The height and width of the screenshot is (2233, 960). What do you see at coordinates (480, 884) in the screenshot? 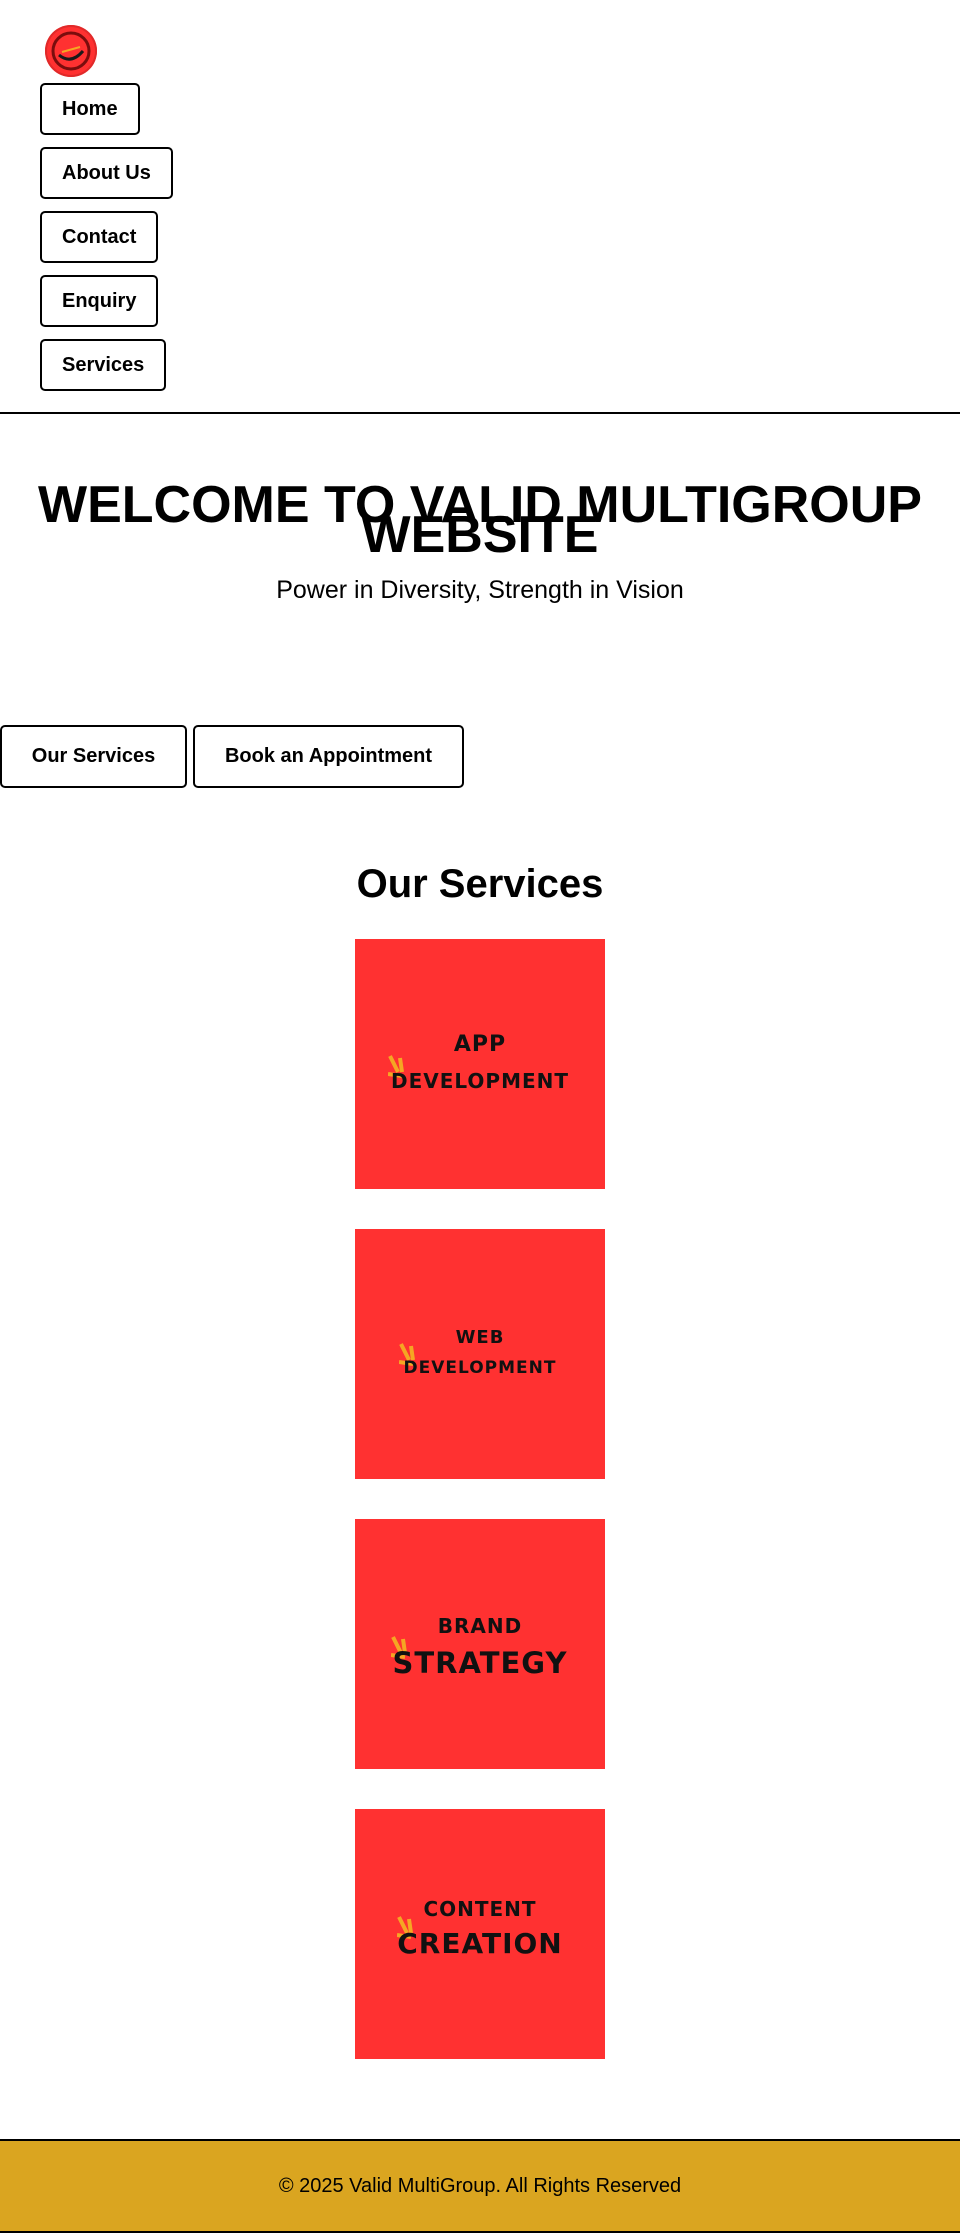
I see `services-title: Our Services` at bounding box center [480, 884].